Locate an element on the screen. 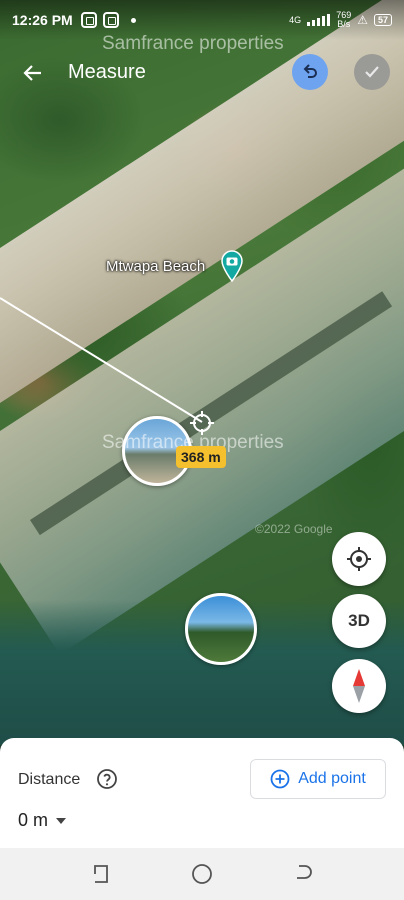 This screenshot has width=404, height=900. home-button is located at coordinates (202, 874).